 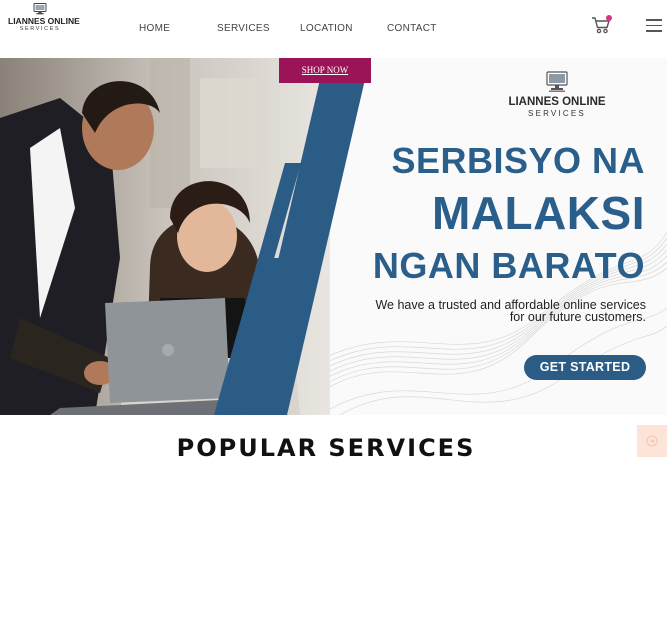 I want to click on site-logo: LIANNES ONLINE SERVICES, so click(x=44, y=17).